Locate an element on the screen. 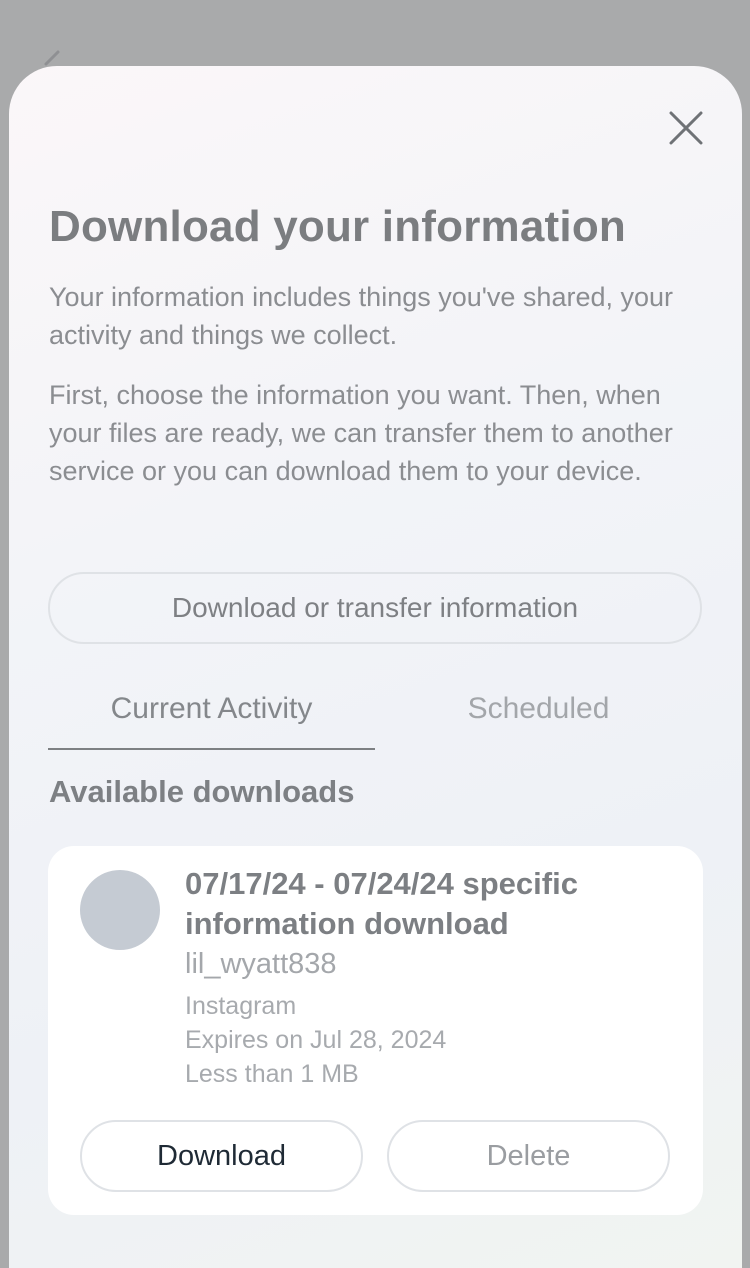 The image size is (750, 1268). delete-button: Delete is located at coordinates (528, 1156).